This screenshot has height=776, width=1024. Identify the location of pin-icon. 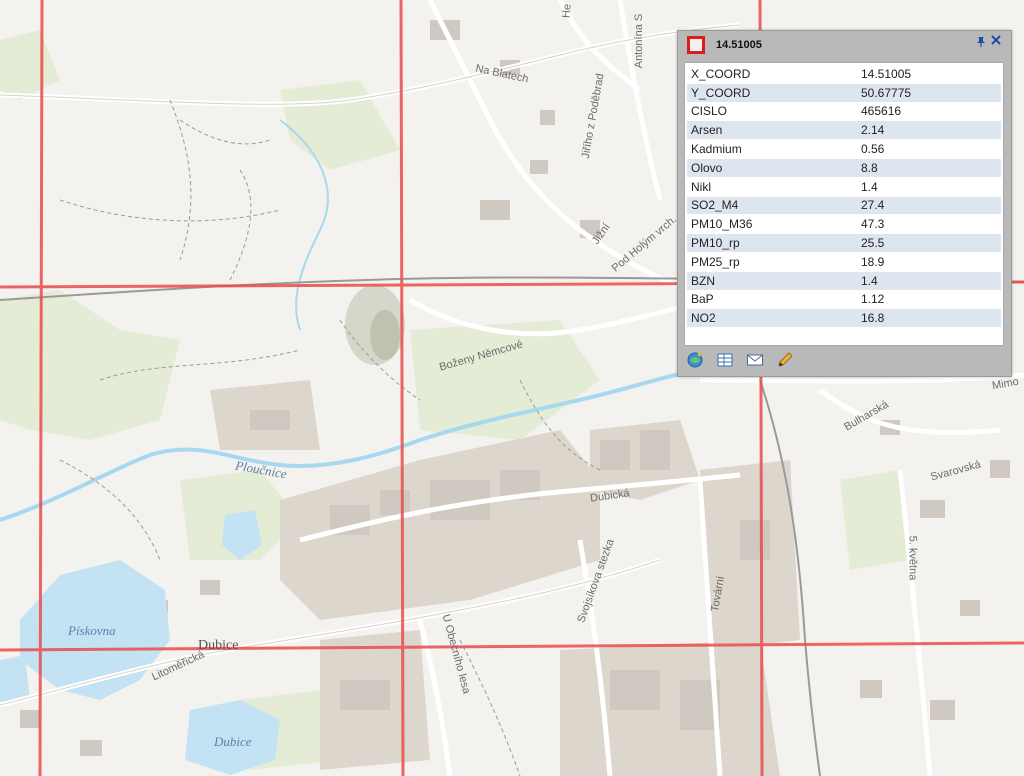
(981, 42).